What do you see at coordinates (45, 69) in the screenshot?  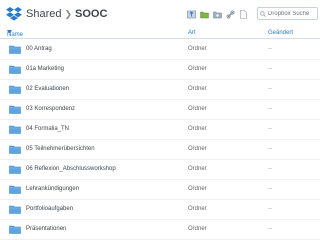 I see `file-name: 01a Marketing` at bounding box center [45, 69].